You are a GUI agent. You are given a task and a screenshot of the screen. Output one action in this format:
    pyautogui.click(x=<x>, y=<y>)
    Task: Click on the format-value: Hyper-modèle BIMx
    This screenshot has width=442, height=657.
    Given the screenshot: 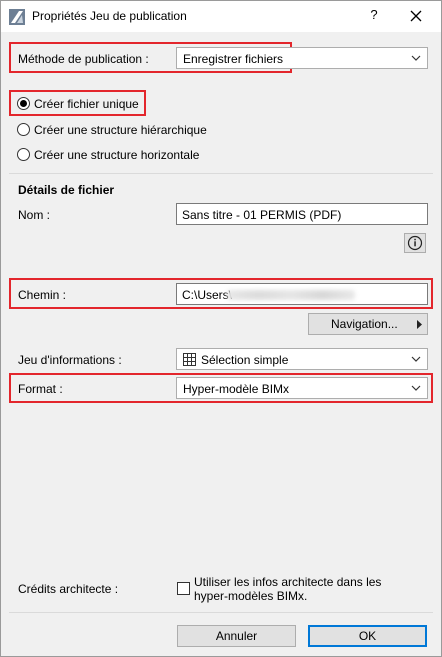 What is the action you would take?
    pyautogui.click(x=236, y=389)
    